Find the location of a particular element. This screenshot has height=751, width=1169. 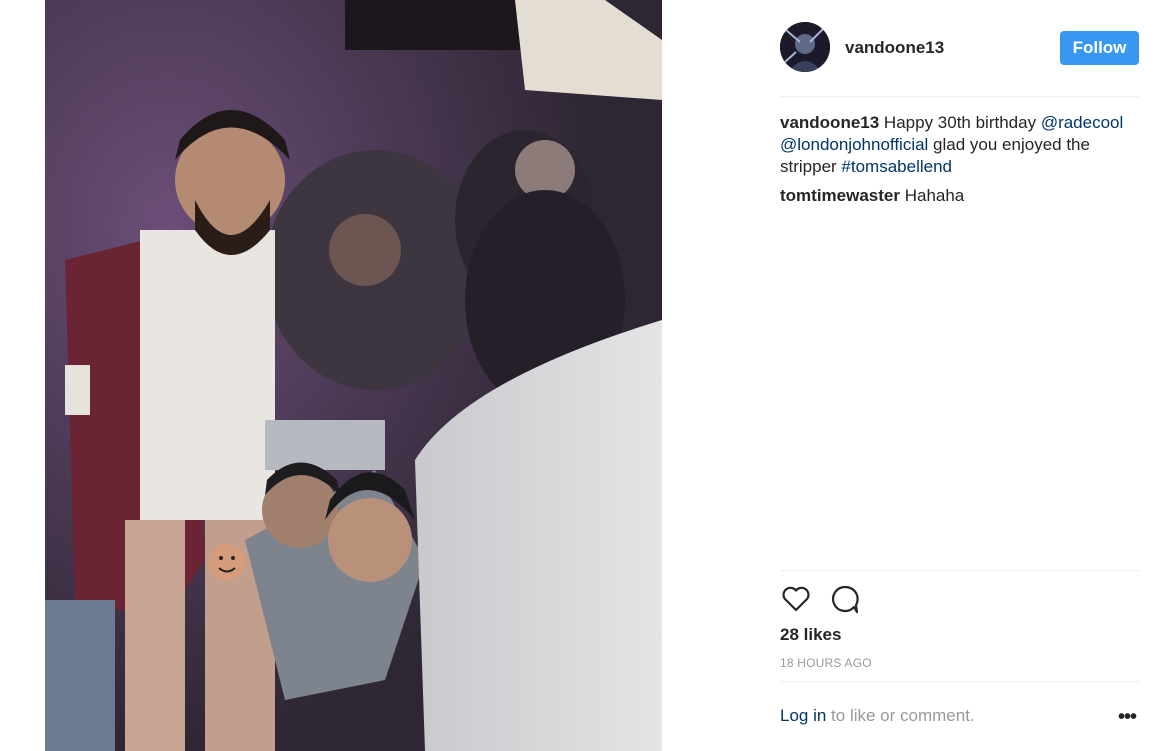

heart-icon is located at coordinates (796, 599).